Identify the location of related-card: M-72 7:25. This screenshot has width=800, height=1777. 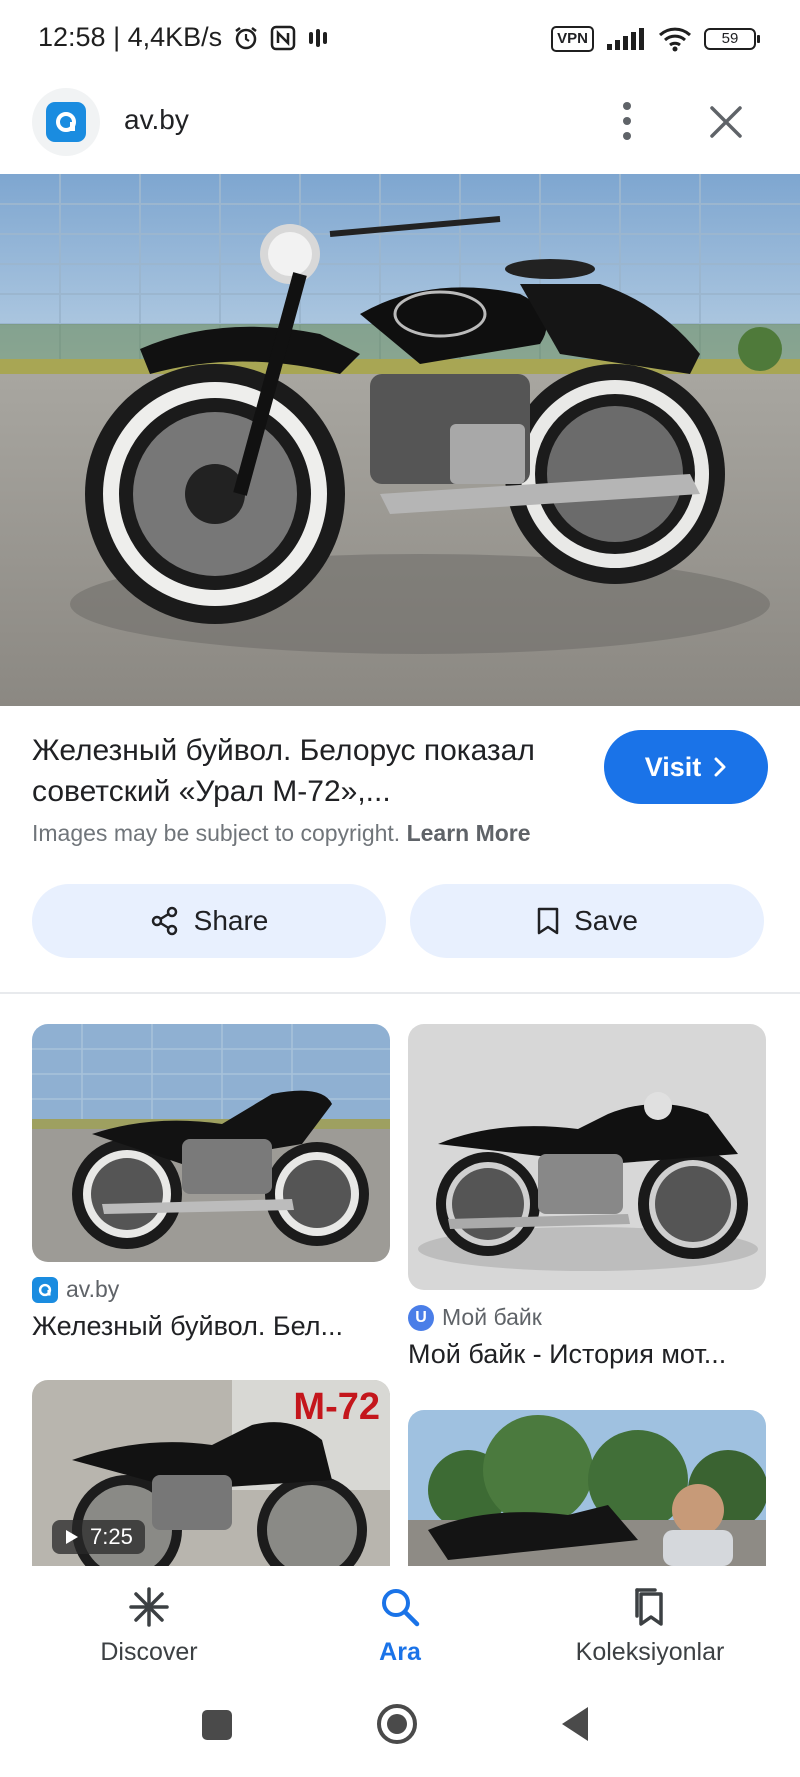
(211, 1473).